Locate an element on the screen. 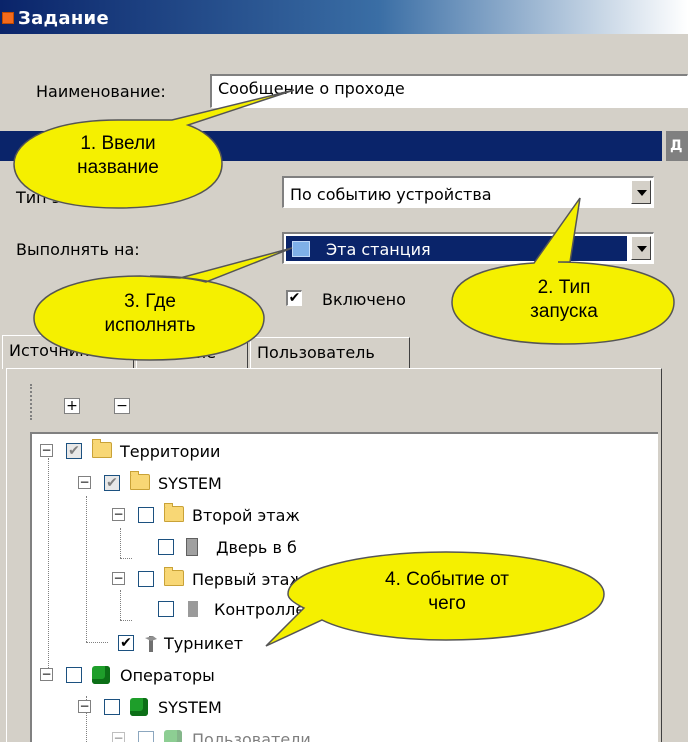  enabled-label: Включено is located at coordinates (364, 299).